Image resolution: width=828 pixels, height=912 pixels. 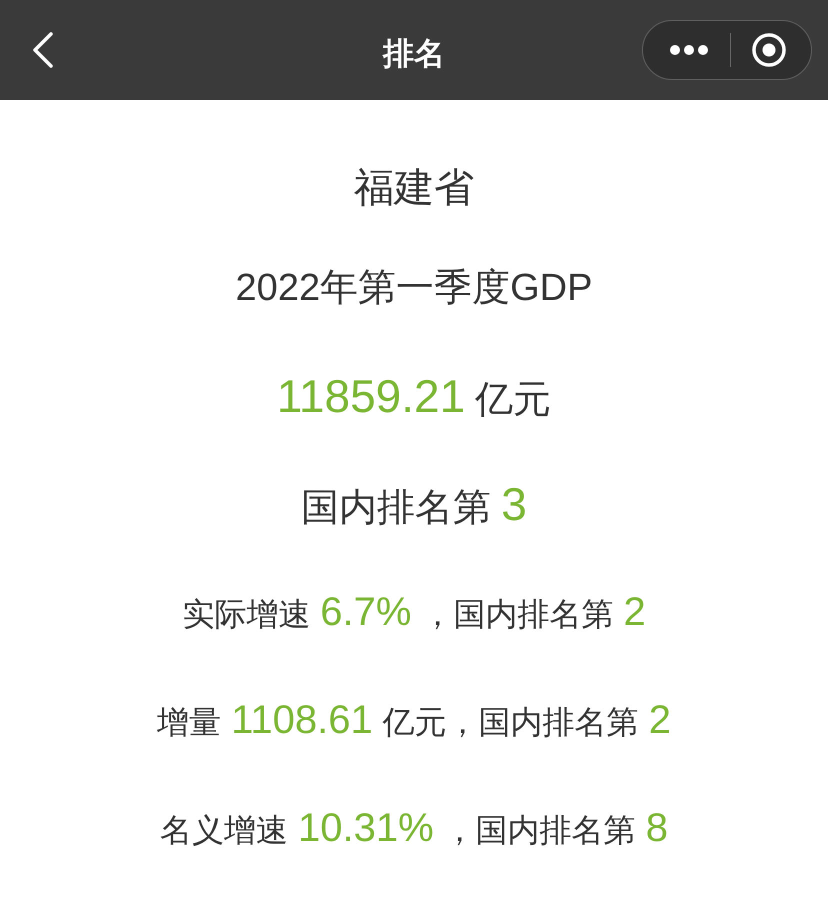 I want to click on label-text: 2022年第一季度GDP, so click(x=414, y=288).